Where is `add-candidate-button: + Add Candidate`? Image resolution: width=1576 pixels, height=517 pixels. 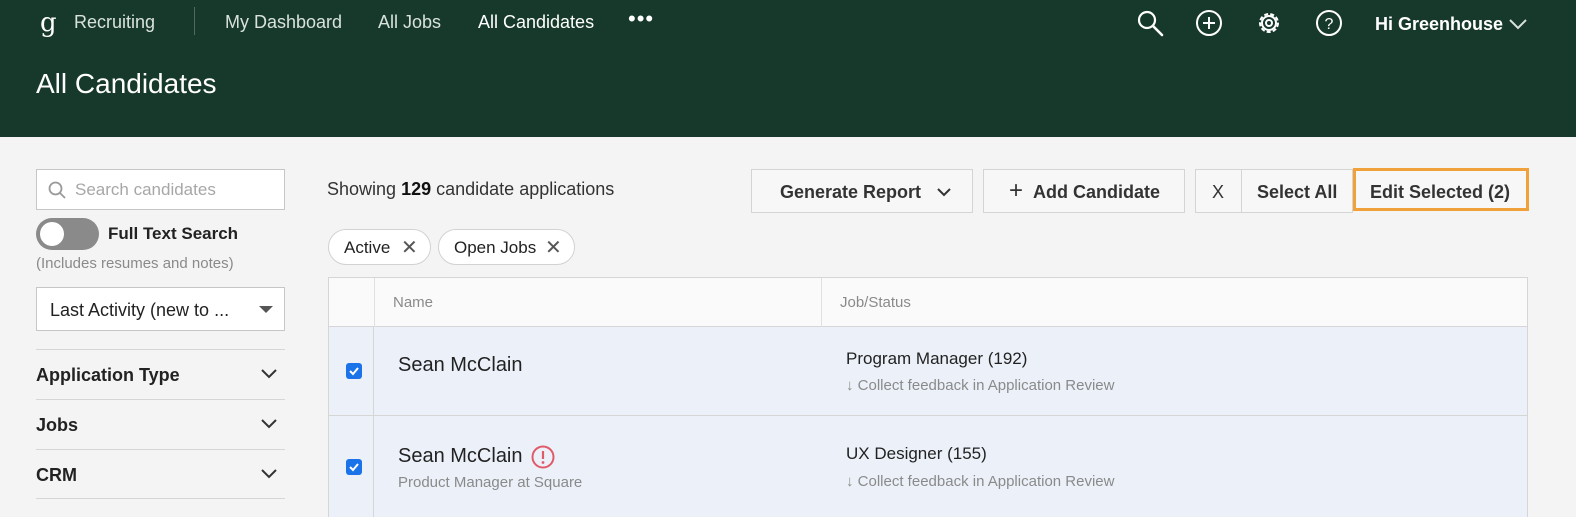 add-candidate-button: + Add Candidate is located at coordinates (1084, 191).